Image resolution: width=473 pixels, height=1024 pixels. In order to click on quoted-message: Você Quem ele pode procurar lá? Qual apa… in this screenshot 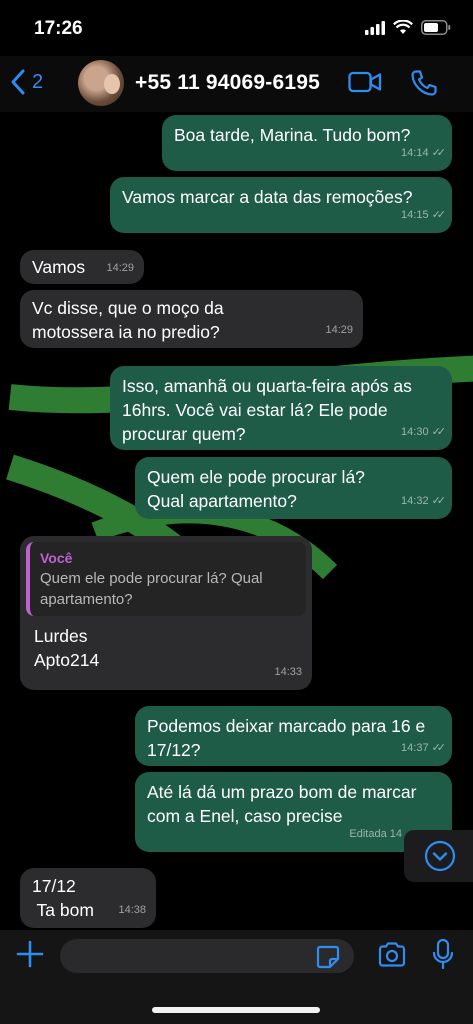, I will do `click(166, 579)`.